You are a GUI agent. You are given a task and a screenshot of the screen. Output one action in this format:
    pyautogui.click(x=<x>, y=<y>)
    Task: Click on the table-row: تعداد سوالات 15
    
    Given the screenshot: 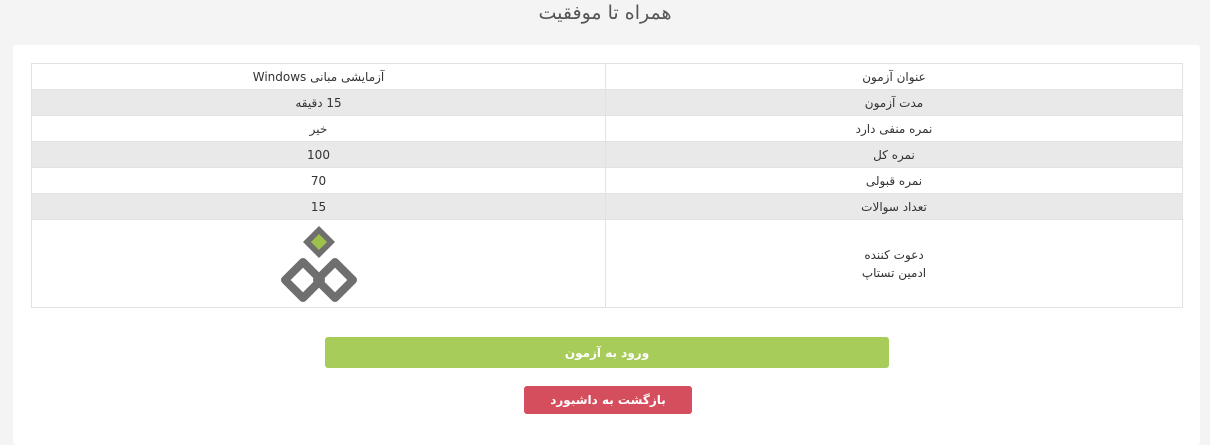 What is the action you would take?
    pyautogui.click(x=607, y=206)
    